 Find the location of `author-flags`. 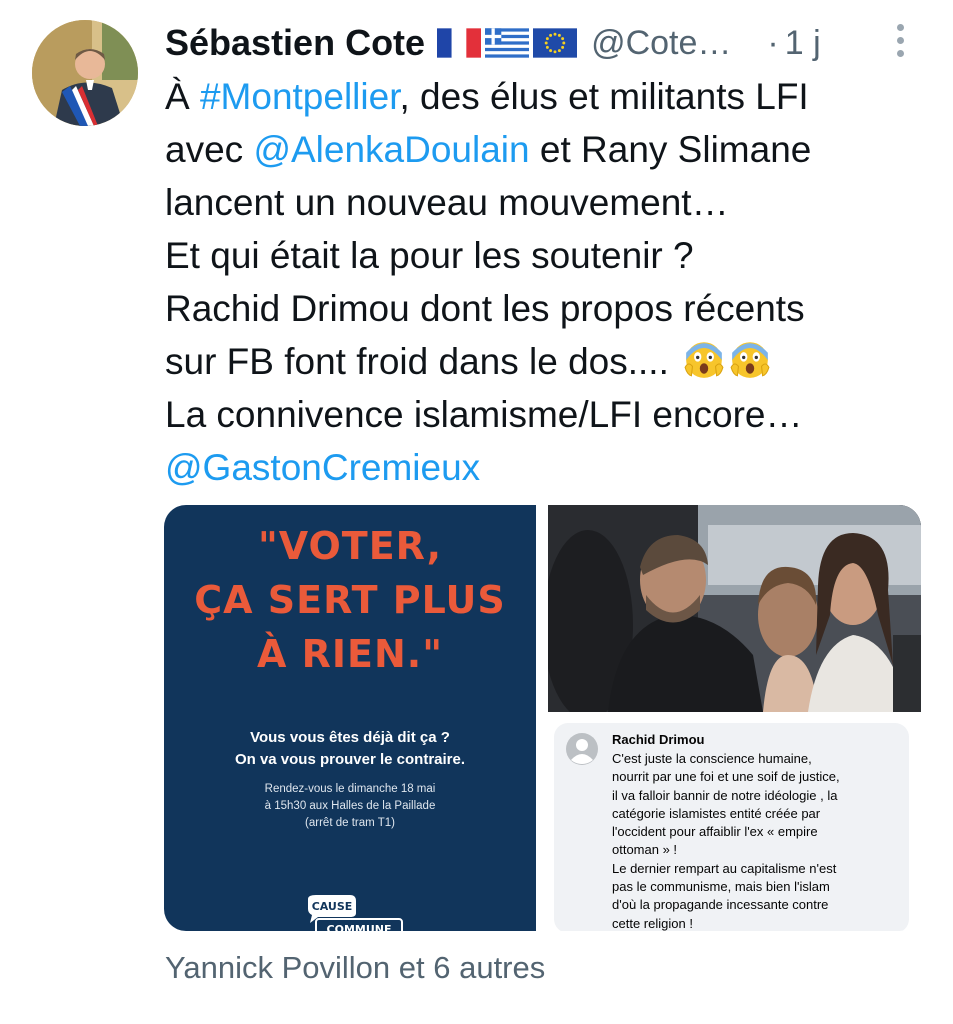

author-flags is located at coordinates (507, 43).